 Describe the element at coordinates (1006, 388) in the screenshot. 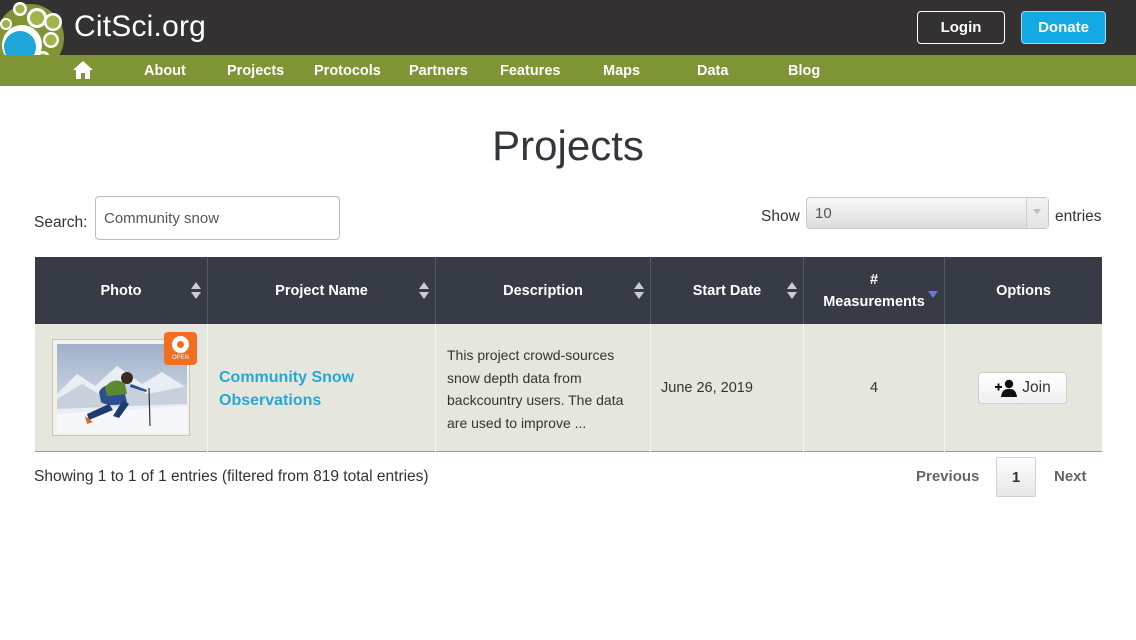

I see `add-user-icon` at that location.